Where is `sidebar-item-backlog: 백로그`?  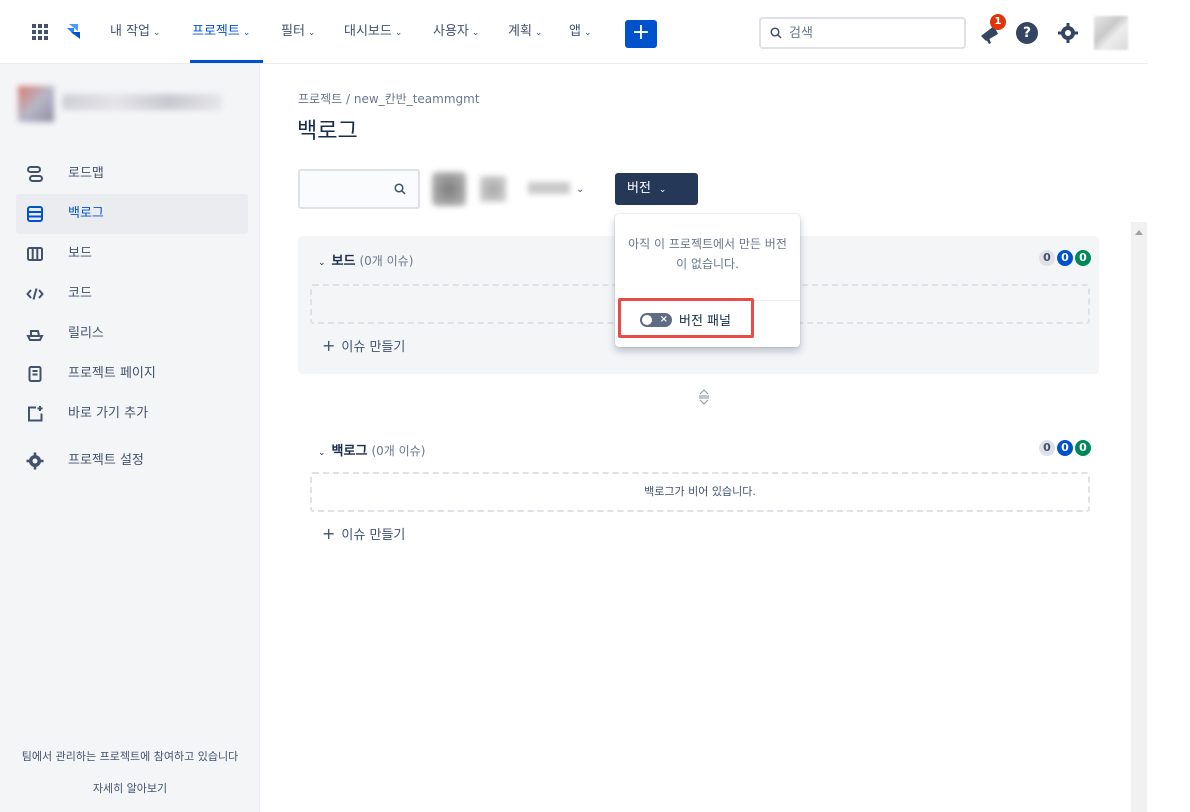 sidebar-item-backlog: 백로그 is located at coordinates (132, 214).